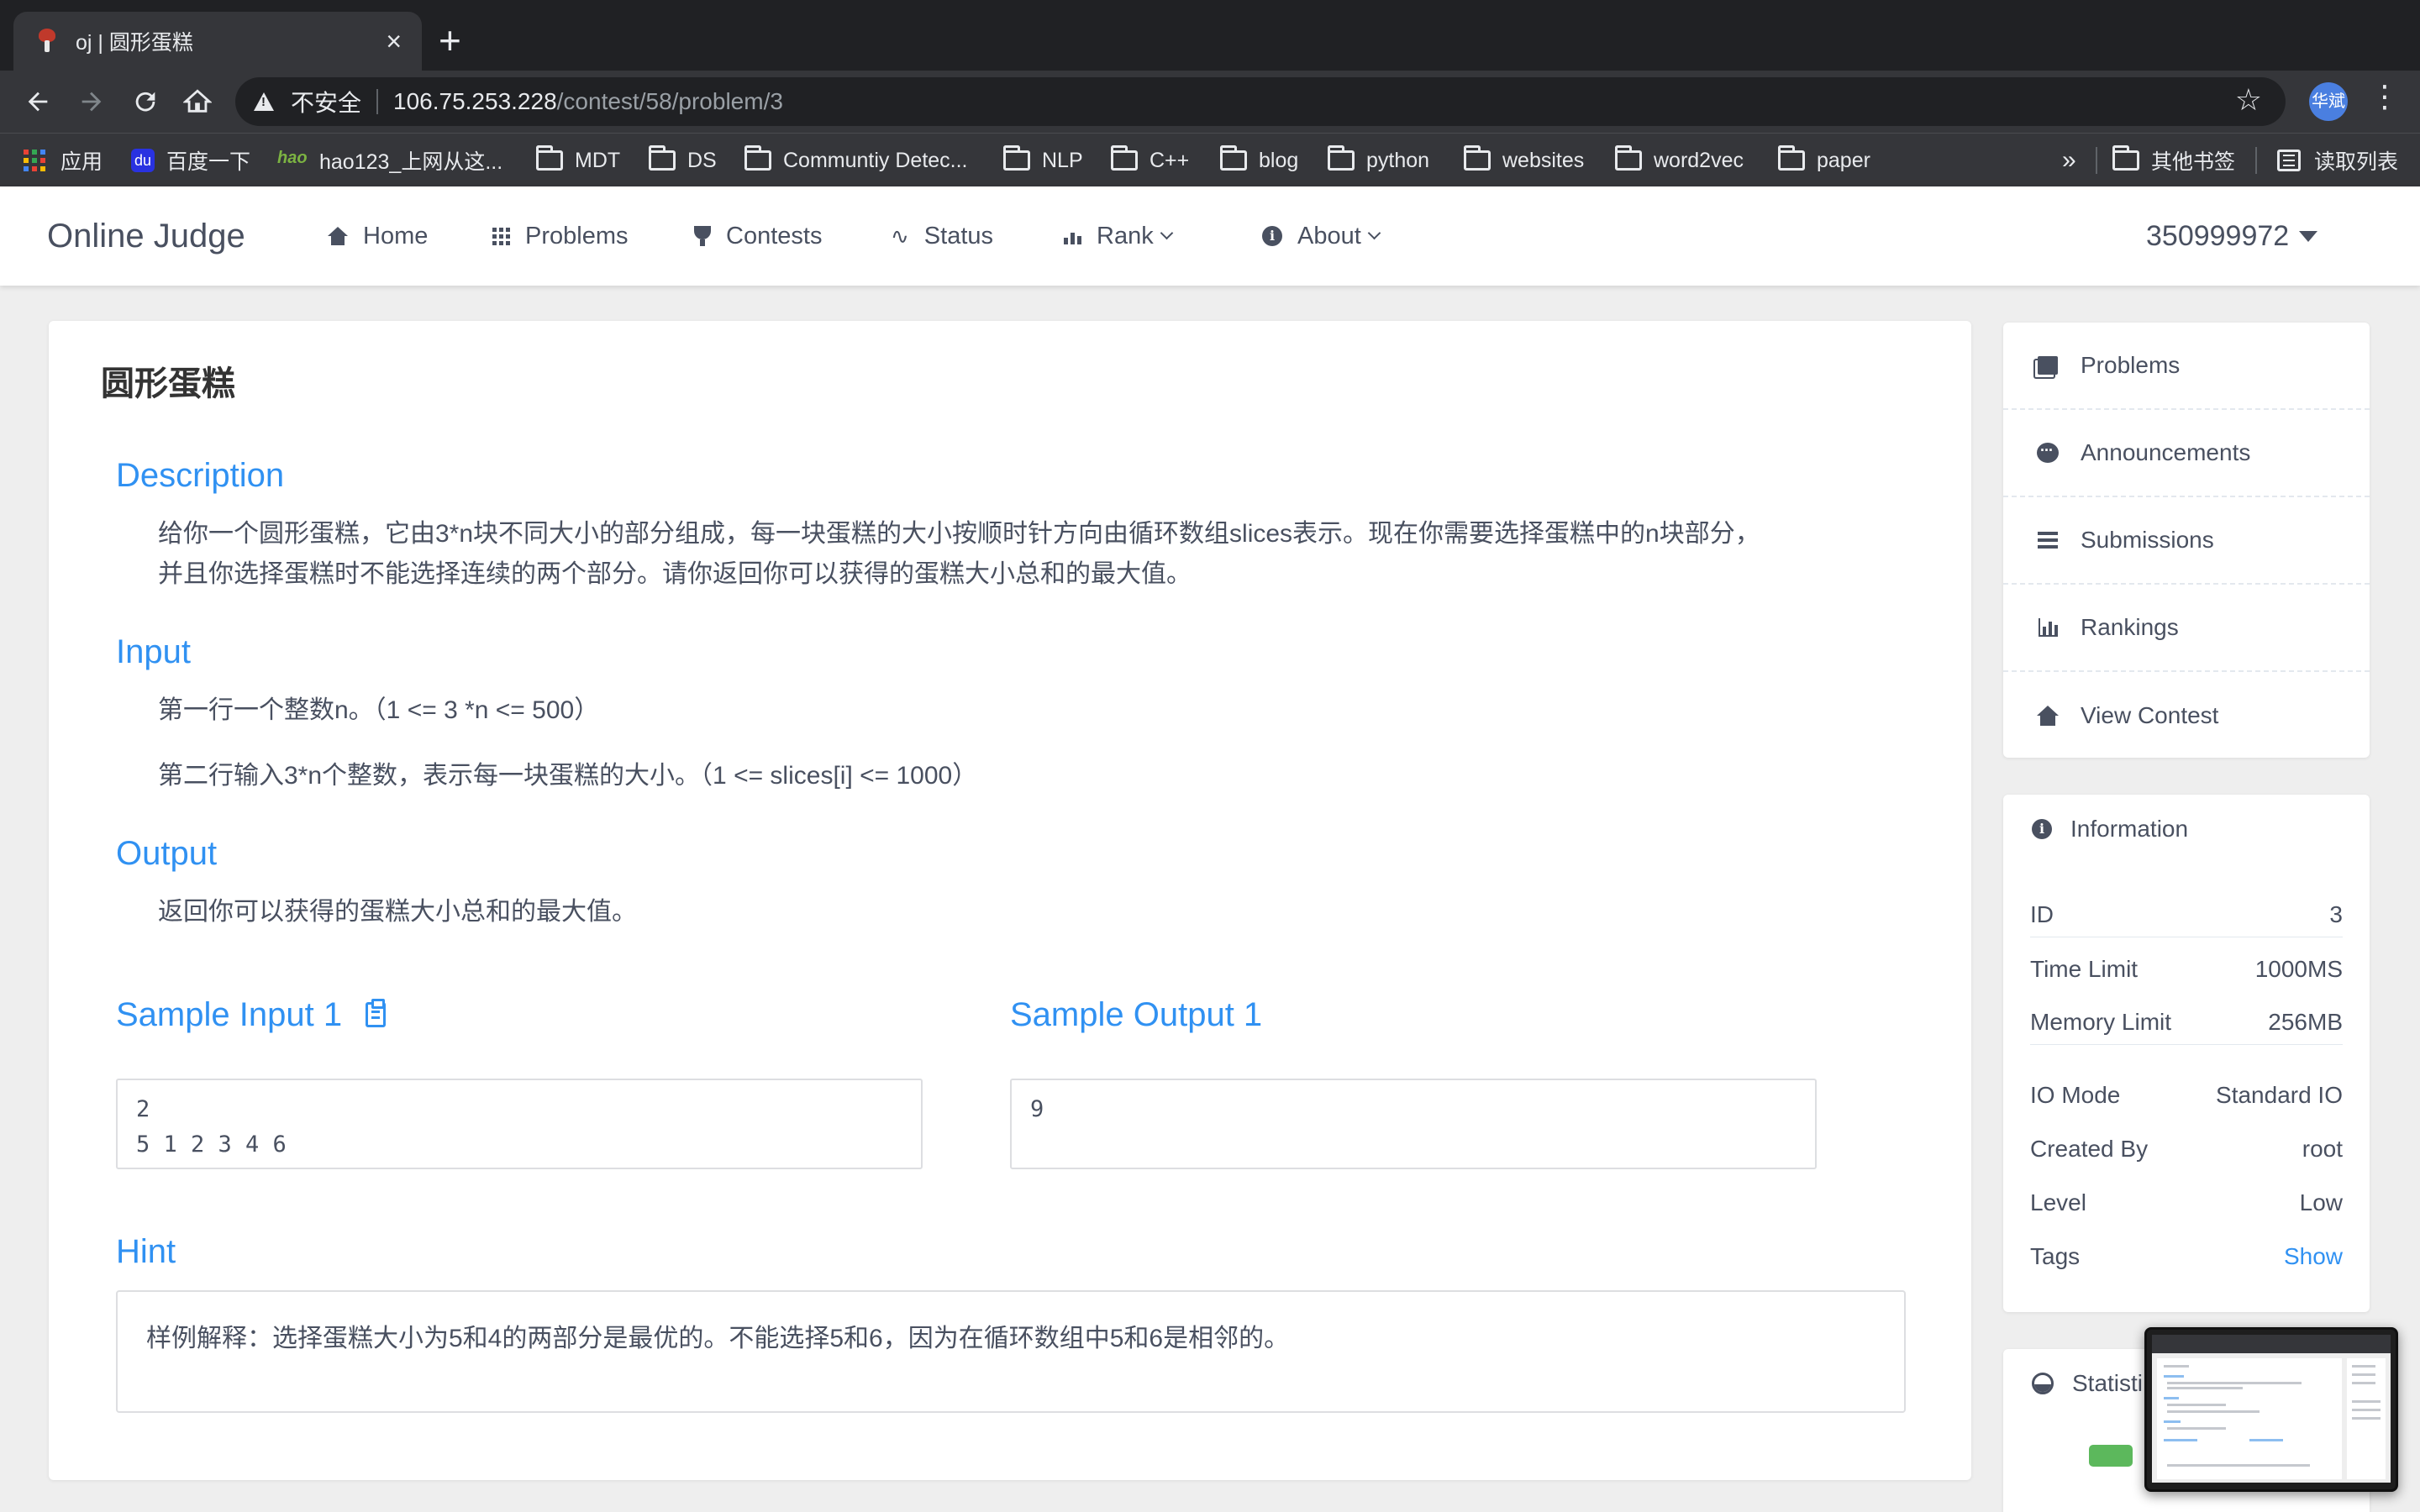 This screenshot has height=1512, width=2420. Describe the element at coordinates (2058, 1202) in the screenshot. I see `info-key: Level` at that location.